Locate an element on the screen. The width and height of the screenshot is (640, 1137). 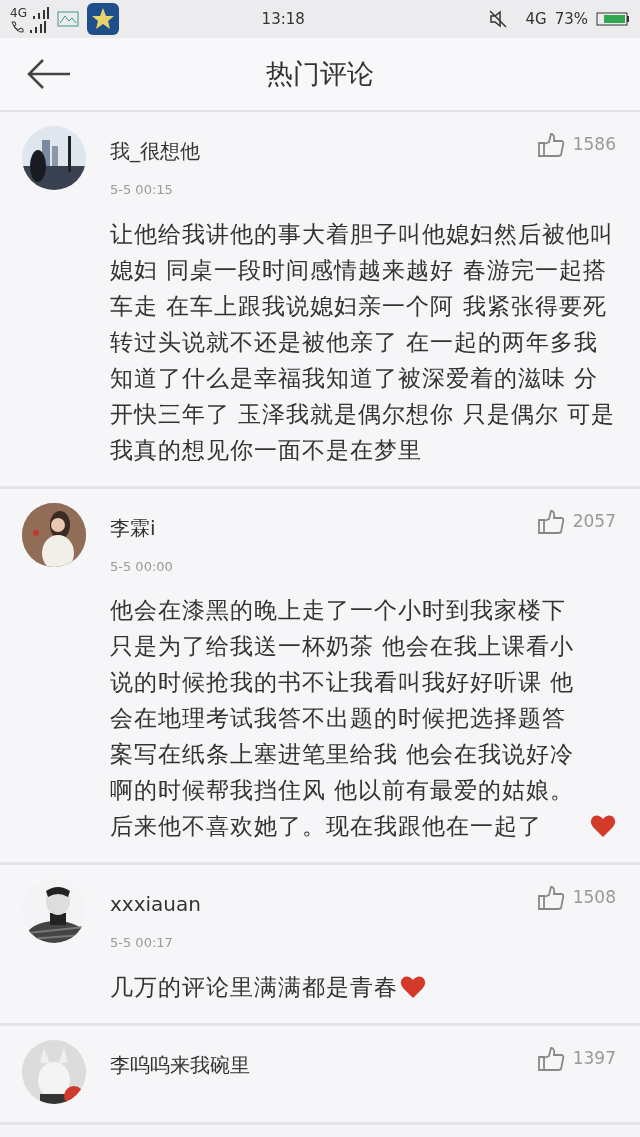
like-count: 1508 is located at coordinates (594, 898).